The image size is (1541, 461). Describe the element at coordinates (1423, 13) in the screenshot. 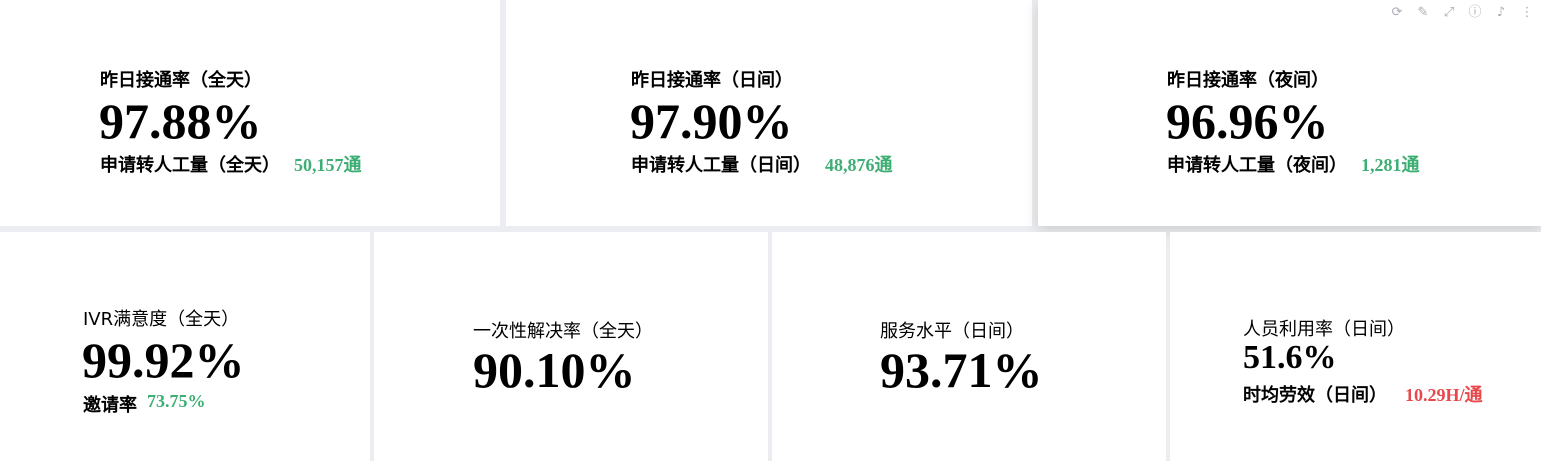

I see `edit-icon: ✎` at that location.